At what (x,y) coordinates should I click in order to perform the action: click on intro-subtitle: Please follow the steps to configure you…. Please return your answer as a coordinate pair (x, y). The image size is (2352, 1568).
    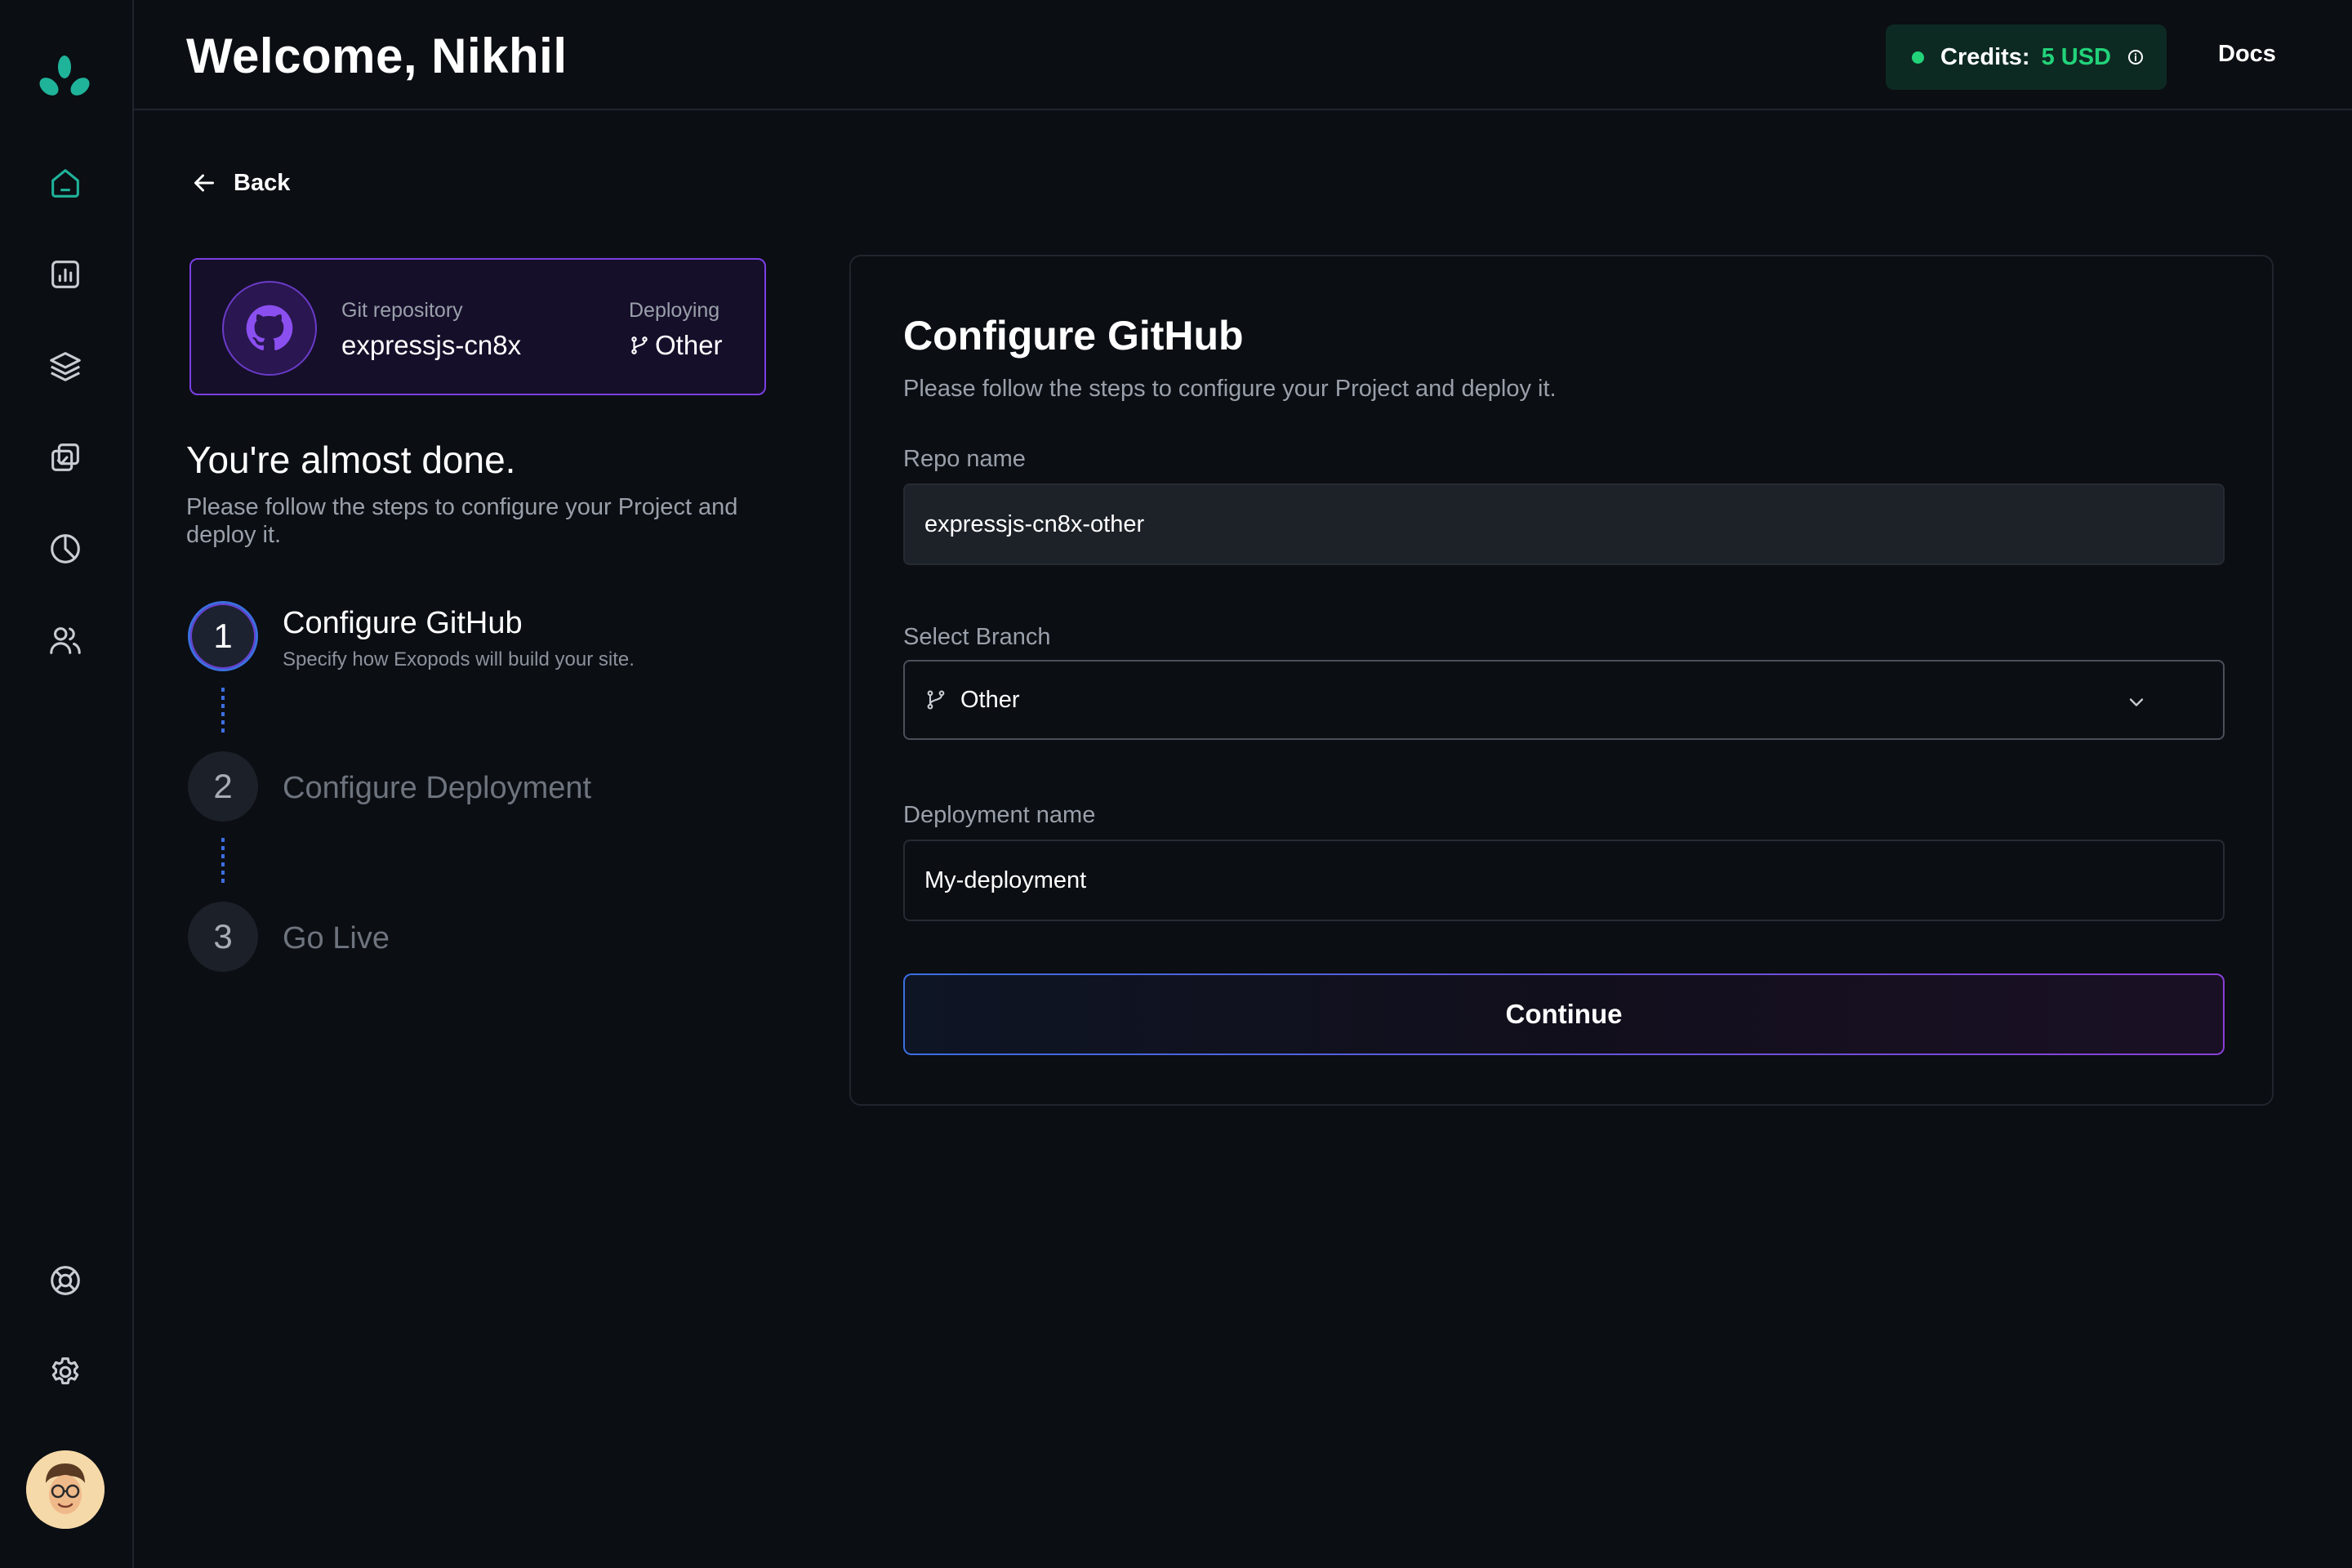
    Looking at the image, I should click on (462, 521).